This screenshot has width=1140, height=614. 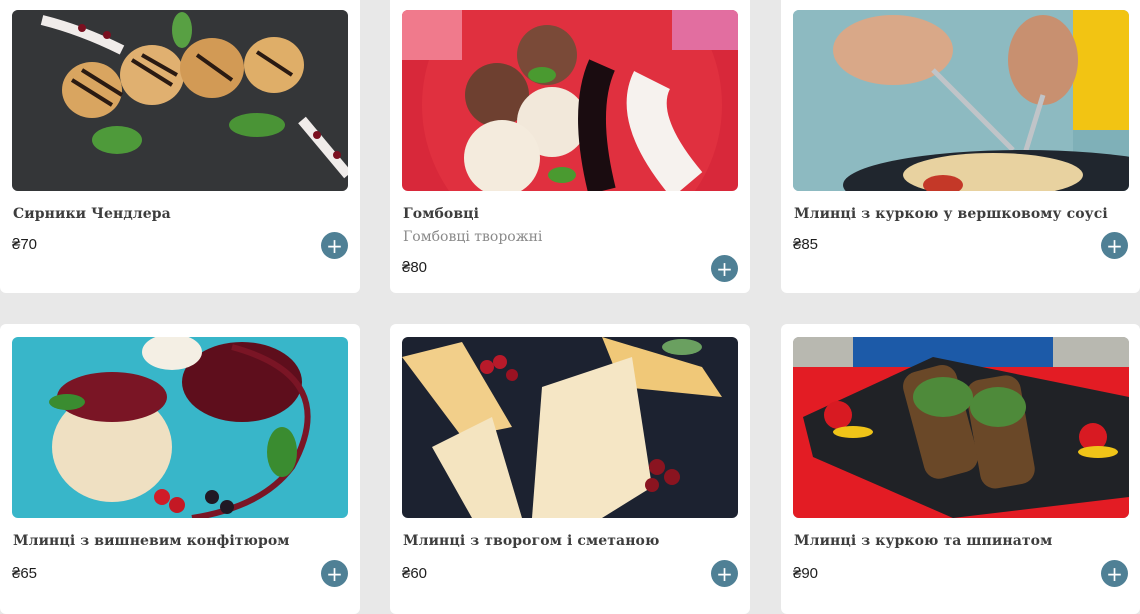 What do you see at coordinates (806, 244) in the screenshot?
I see `dish-price: ₴85` at bounding box center [806, 244].